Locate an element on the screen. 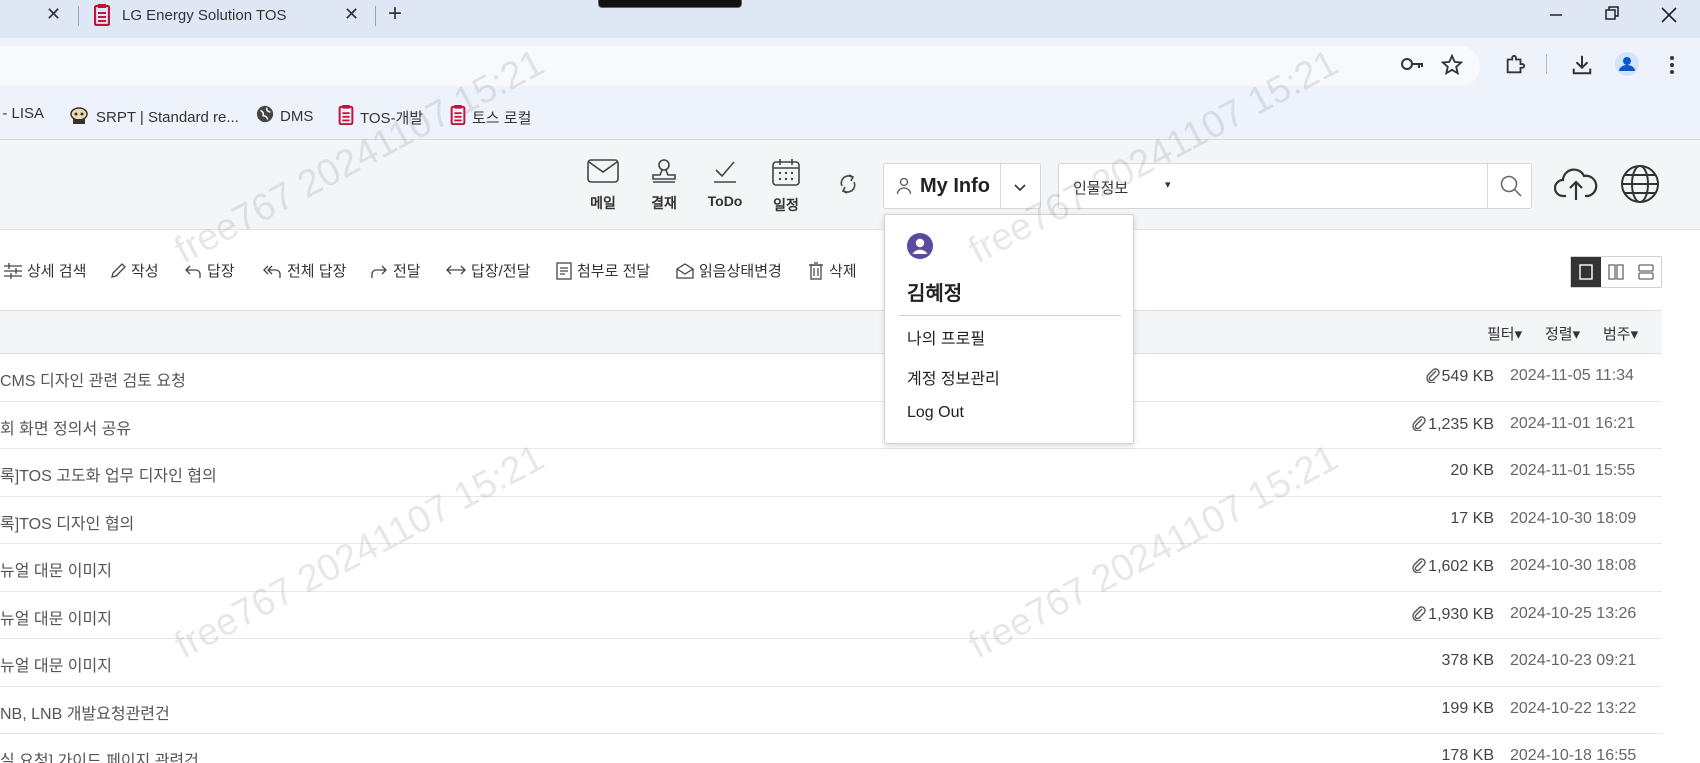  filter-dropdown: 필터▾ is located at coordinates (1504, 333).